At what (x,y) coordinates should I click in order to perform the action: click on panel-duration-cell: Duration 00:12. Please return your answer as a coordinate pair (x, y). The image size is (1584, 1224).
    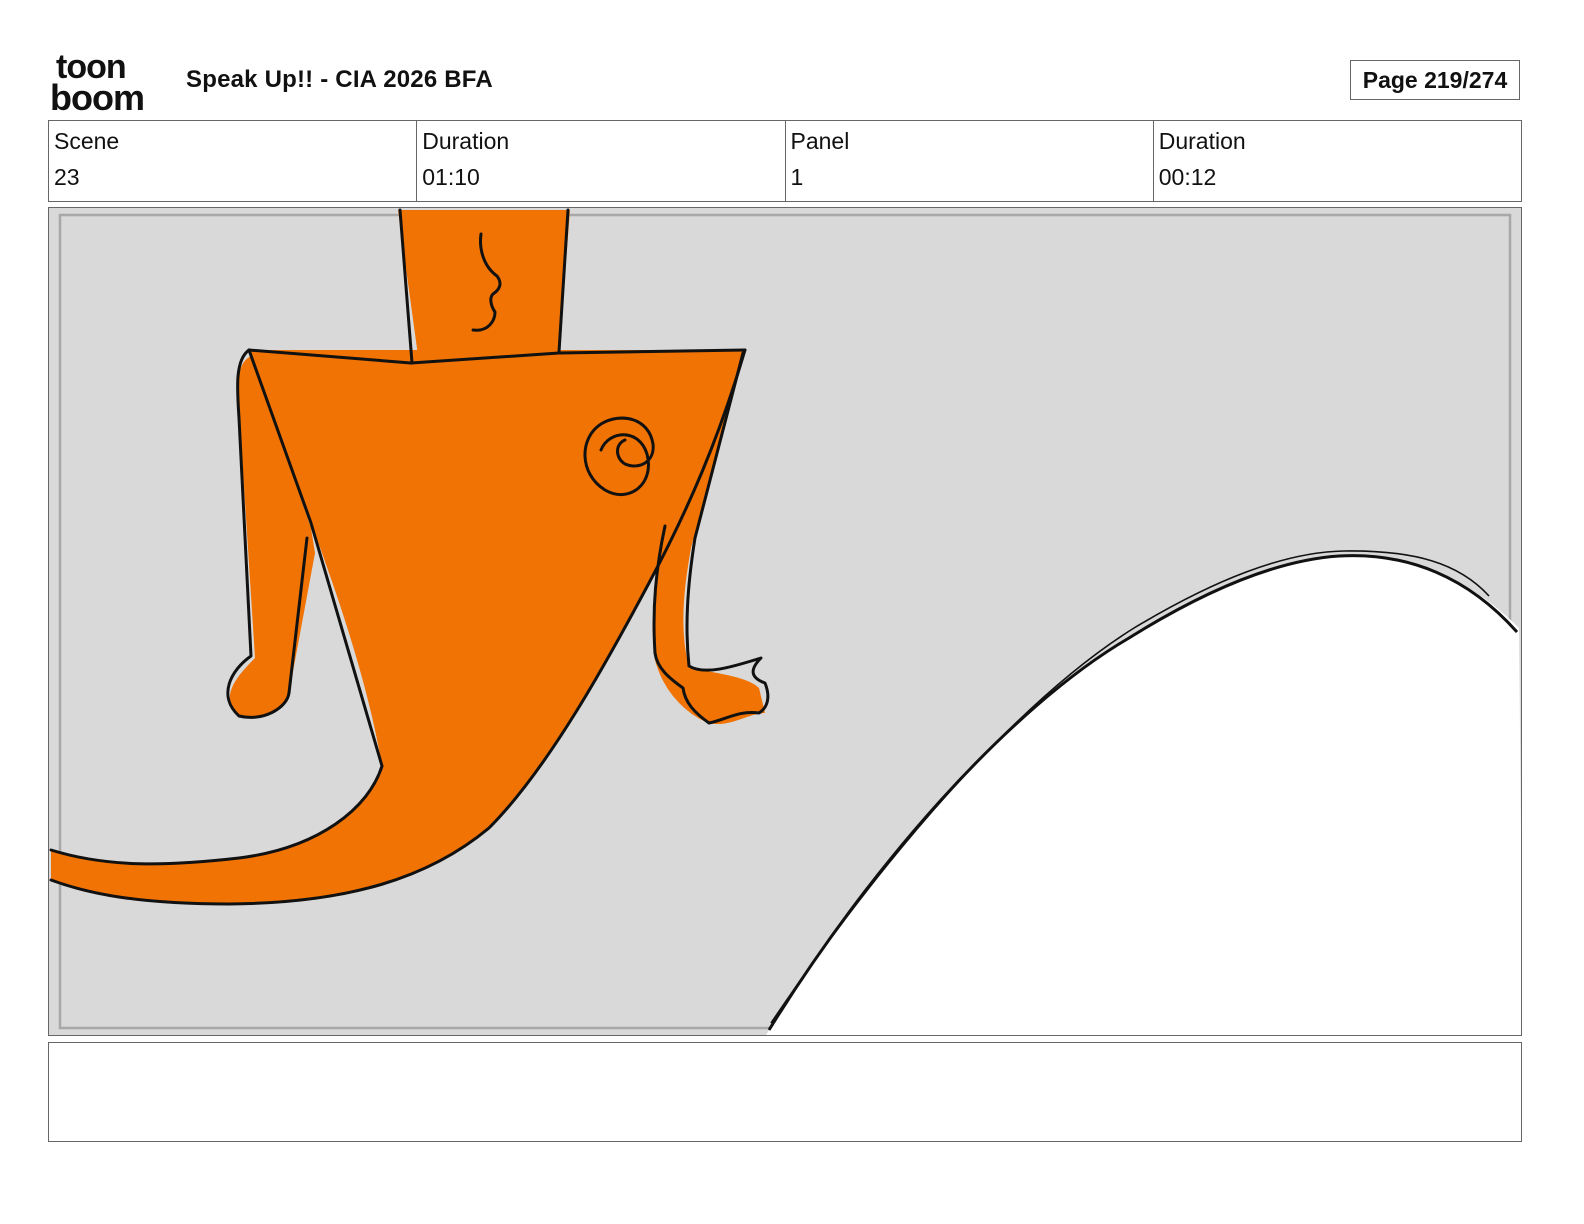
    Looking at the image, I should click on (1337, 161).